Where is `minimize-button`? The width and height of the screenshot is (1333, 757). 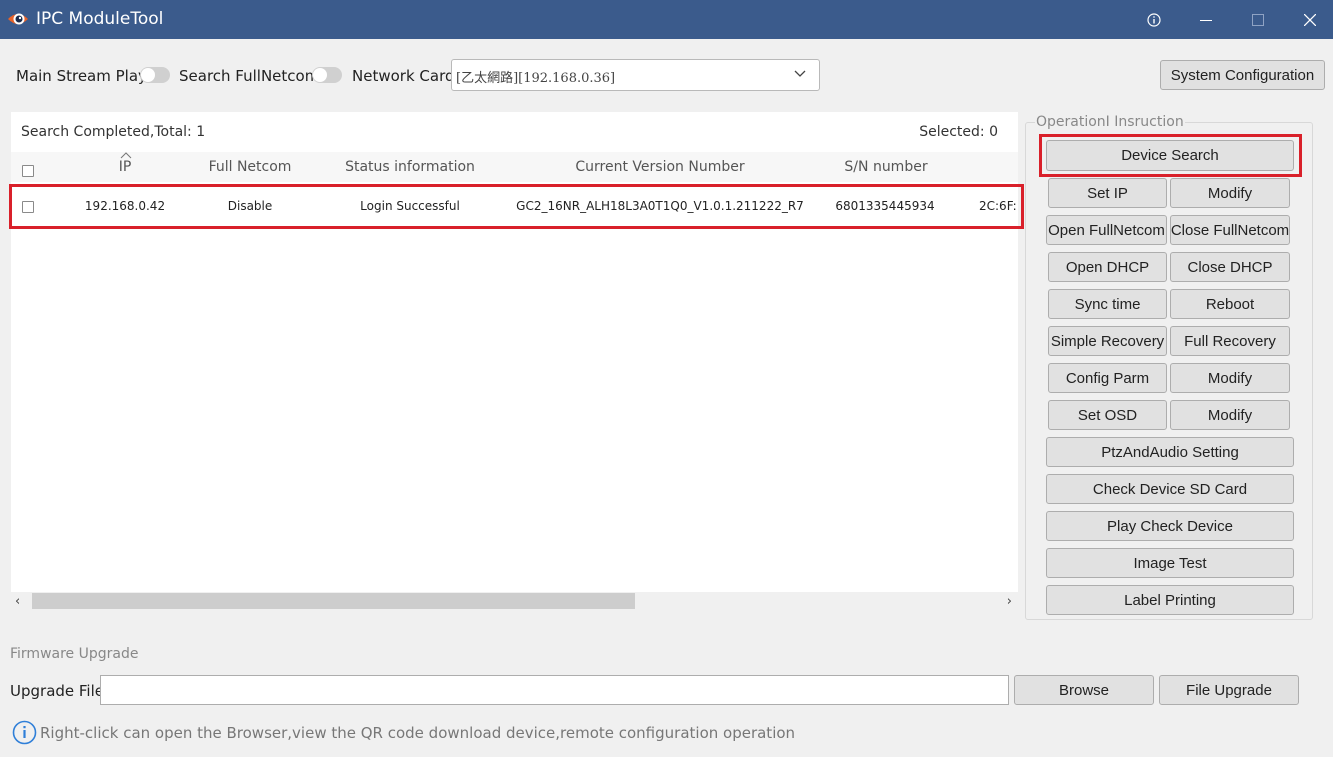 minimize-button is located at coordinates (1206, 19).